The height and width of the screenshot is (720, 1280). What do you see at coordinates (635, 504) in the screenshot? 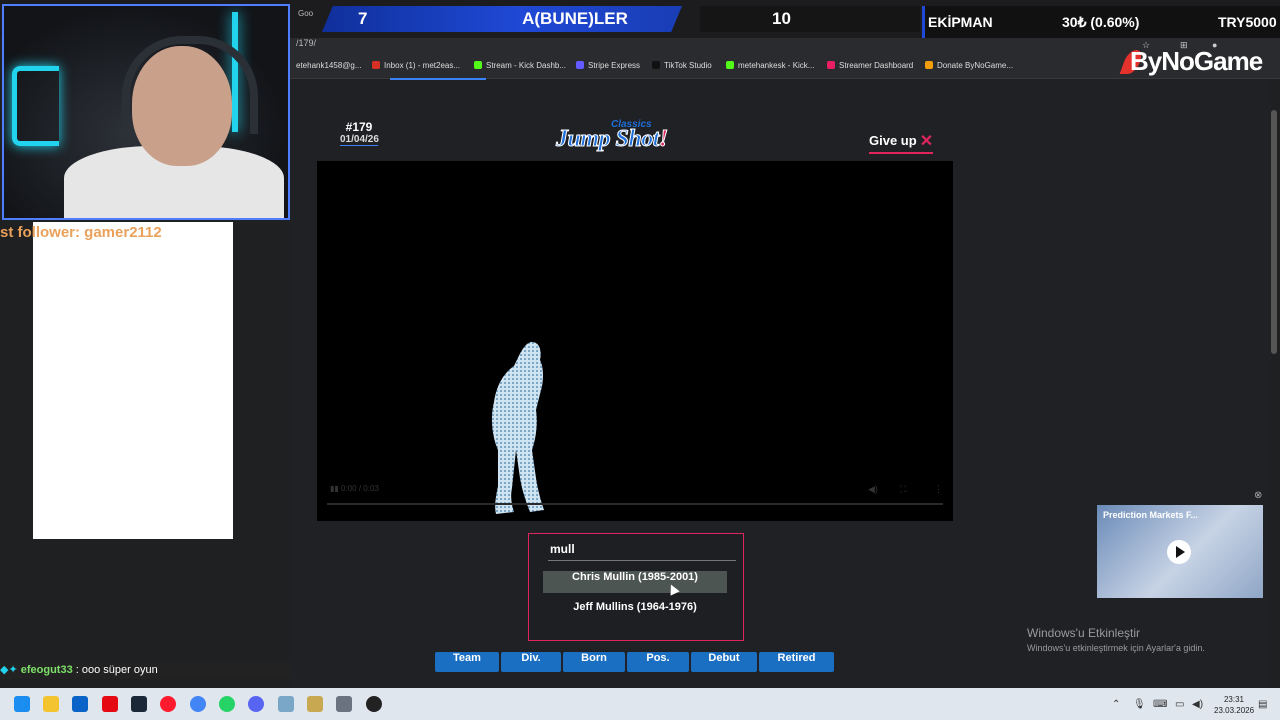
I see `video-progress` at bounding box center [635, 504].